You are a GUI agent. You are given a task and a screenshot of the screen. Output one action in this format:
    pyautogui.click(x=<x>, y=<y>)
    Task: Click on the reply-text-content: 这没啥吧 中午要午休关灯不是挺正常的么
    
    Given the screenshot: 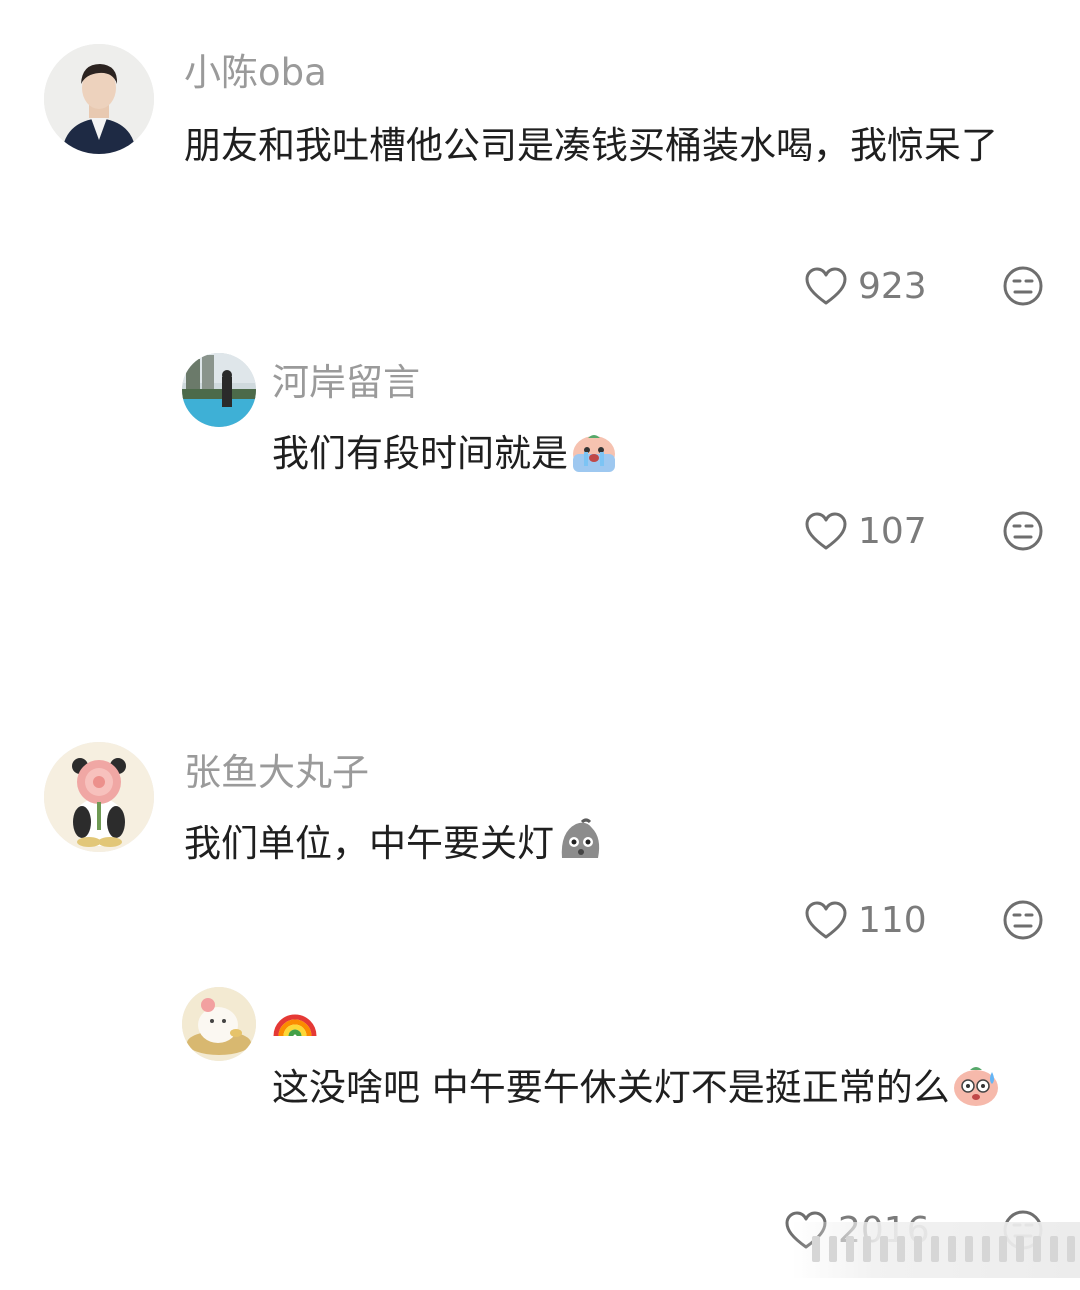 What is the action you would take?
    pyautogui.click(x=611, y=1087)
    